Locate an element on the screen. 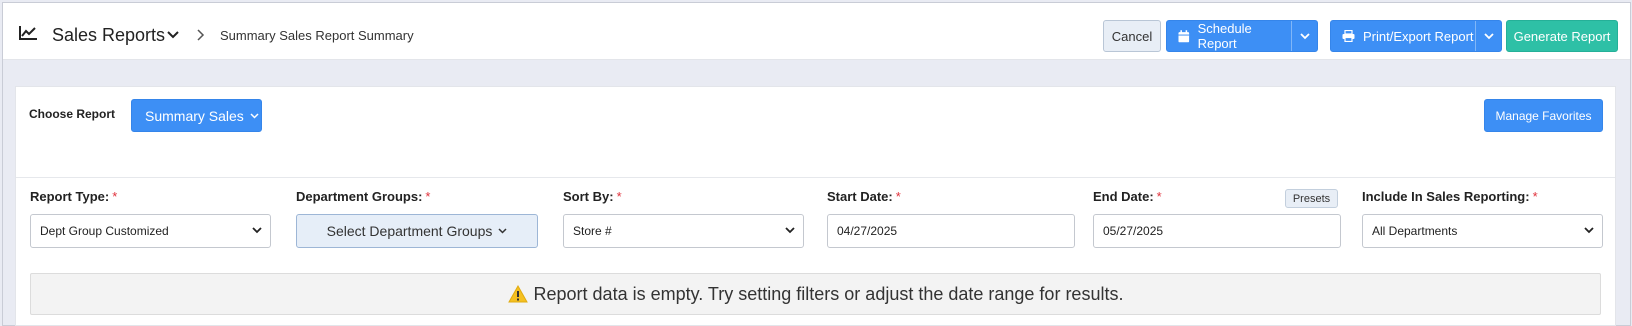  end-date-label-text: End Date: is located at coordinates (1123, 196).